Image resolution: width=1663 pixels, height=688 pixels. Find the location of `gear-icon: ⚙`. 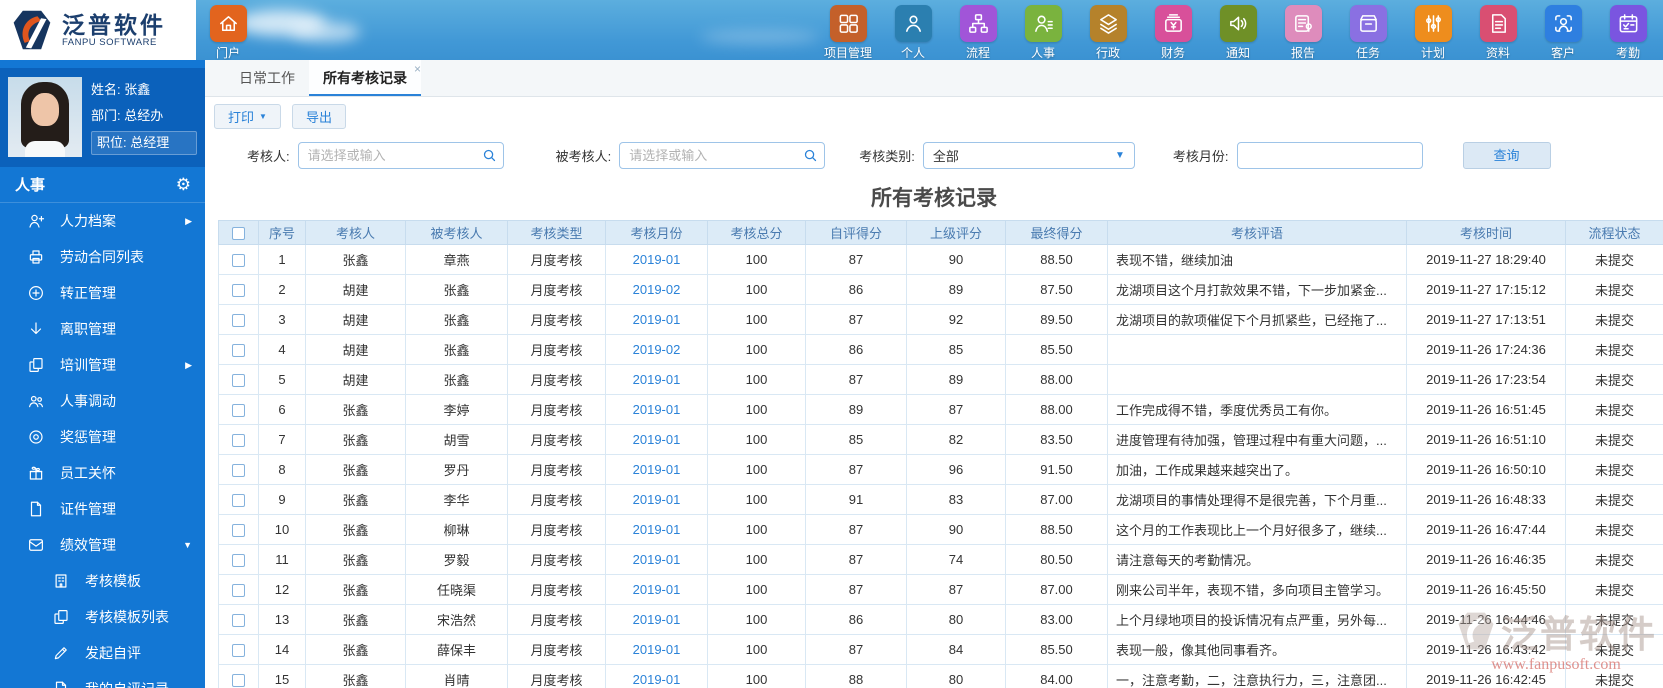

gear-icon: ⚙ is located at coordinates (183, 185).